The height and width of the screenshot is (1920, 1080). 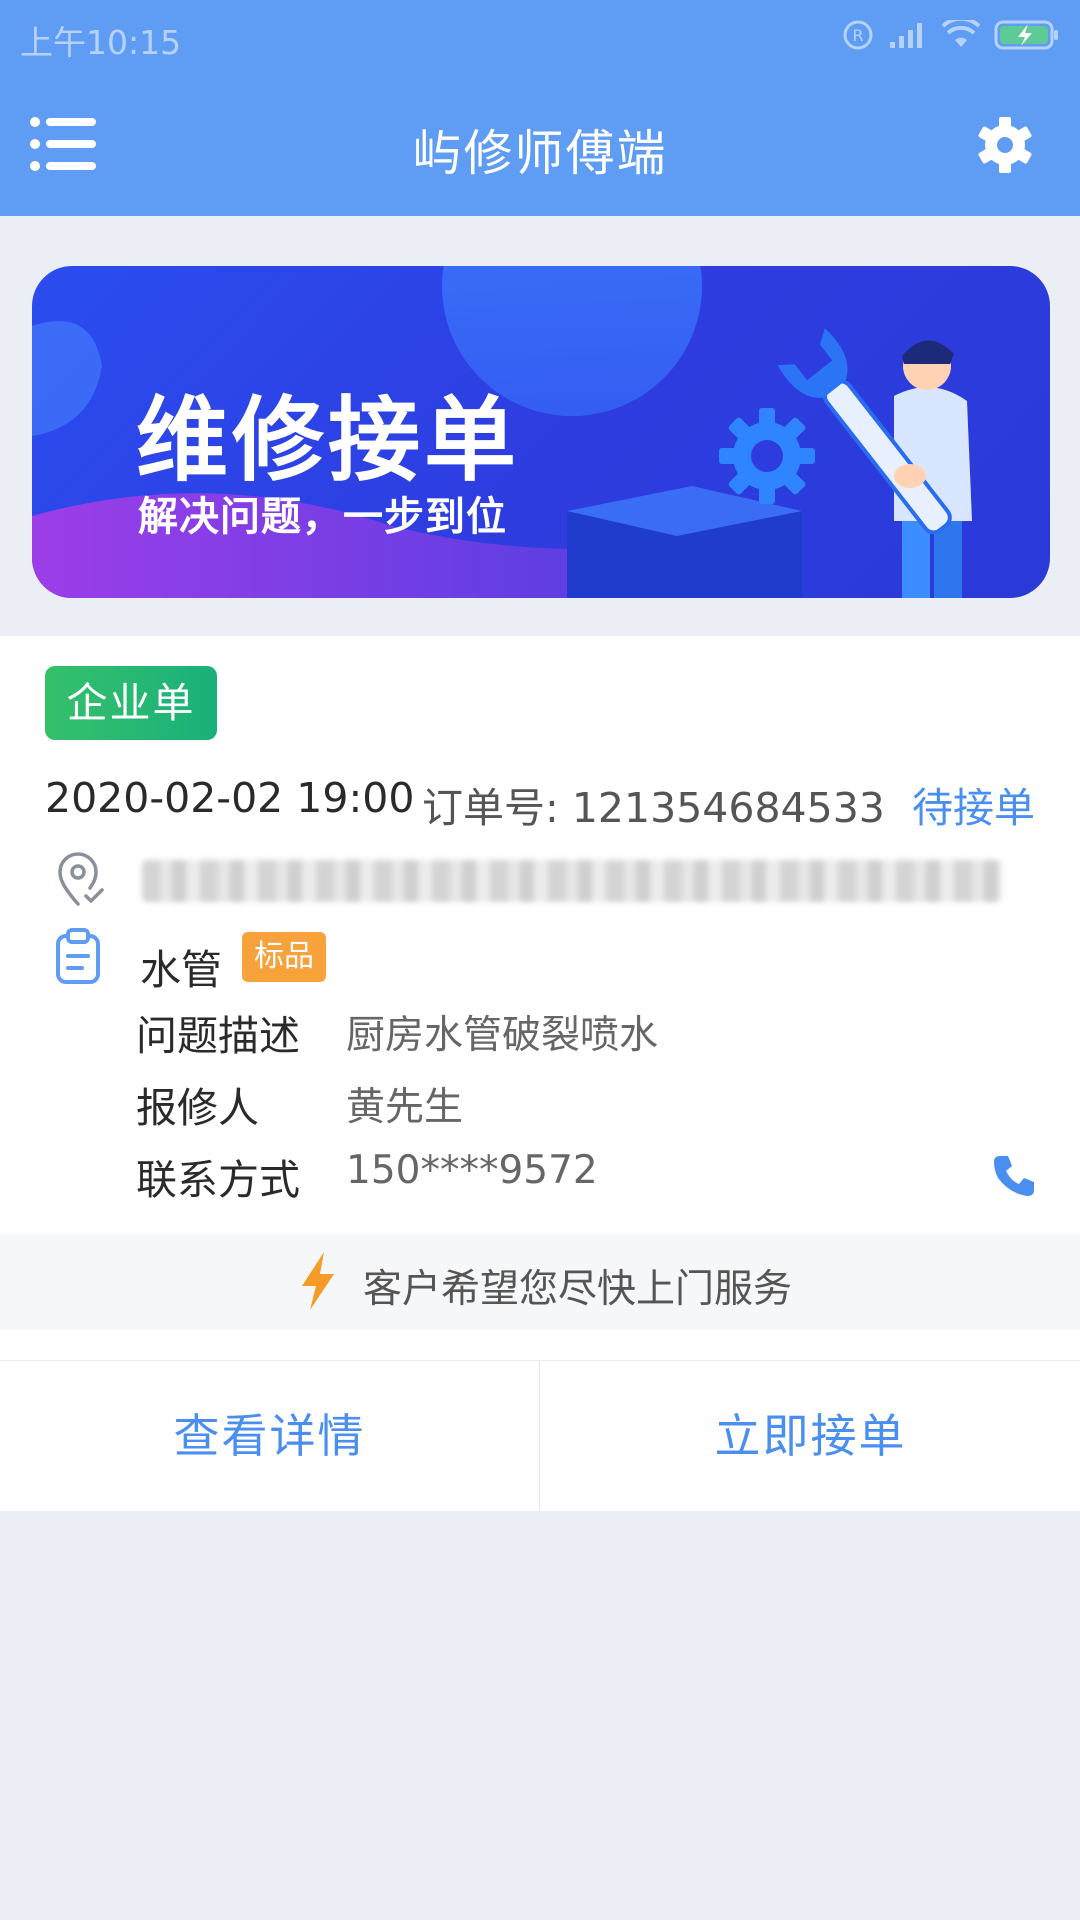 I want to click on settings-gear-icon, so click(x=1005, y=145).